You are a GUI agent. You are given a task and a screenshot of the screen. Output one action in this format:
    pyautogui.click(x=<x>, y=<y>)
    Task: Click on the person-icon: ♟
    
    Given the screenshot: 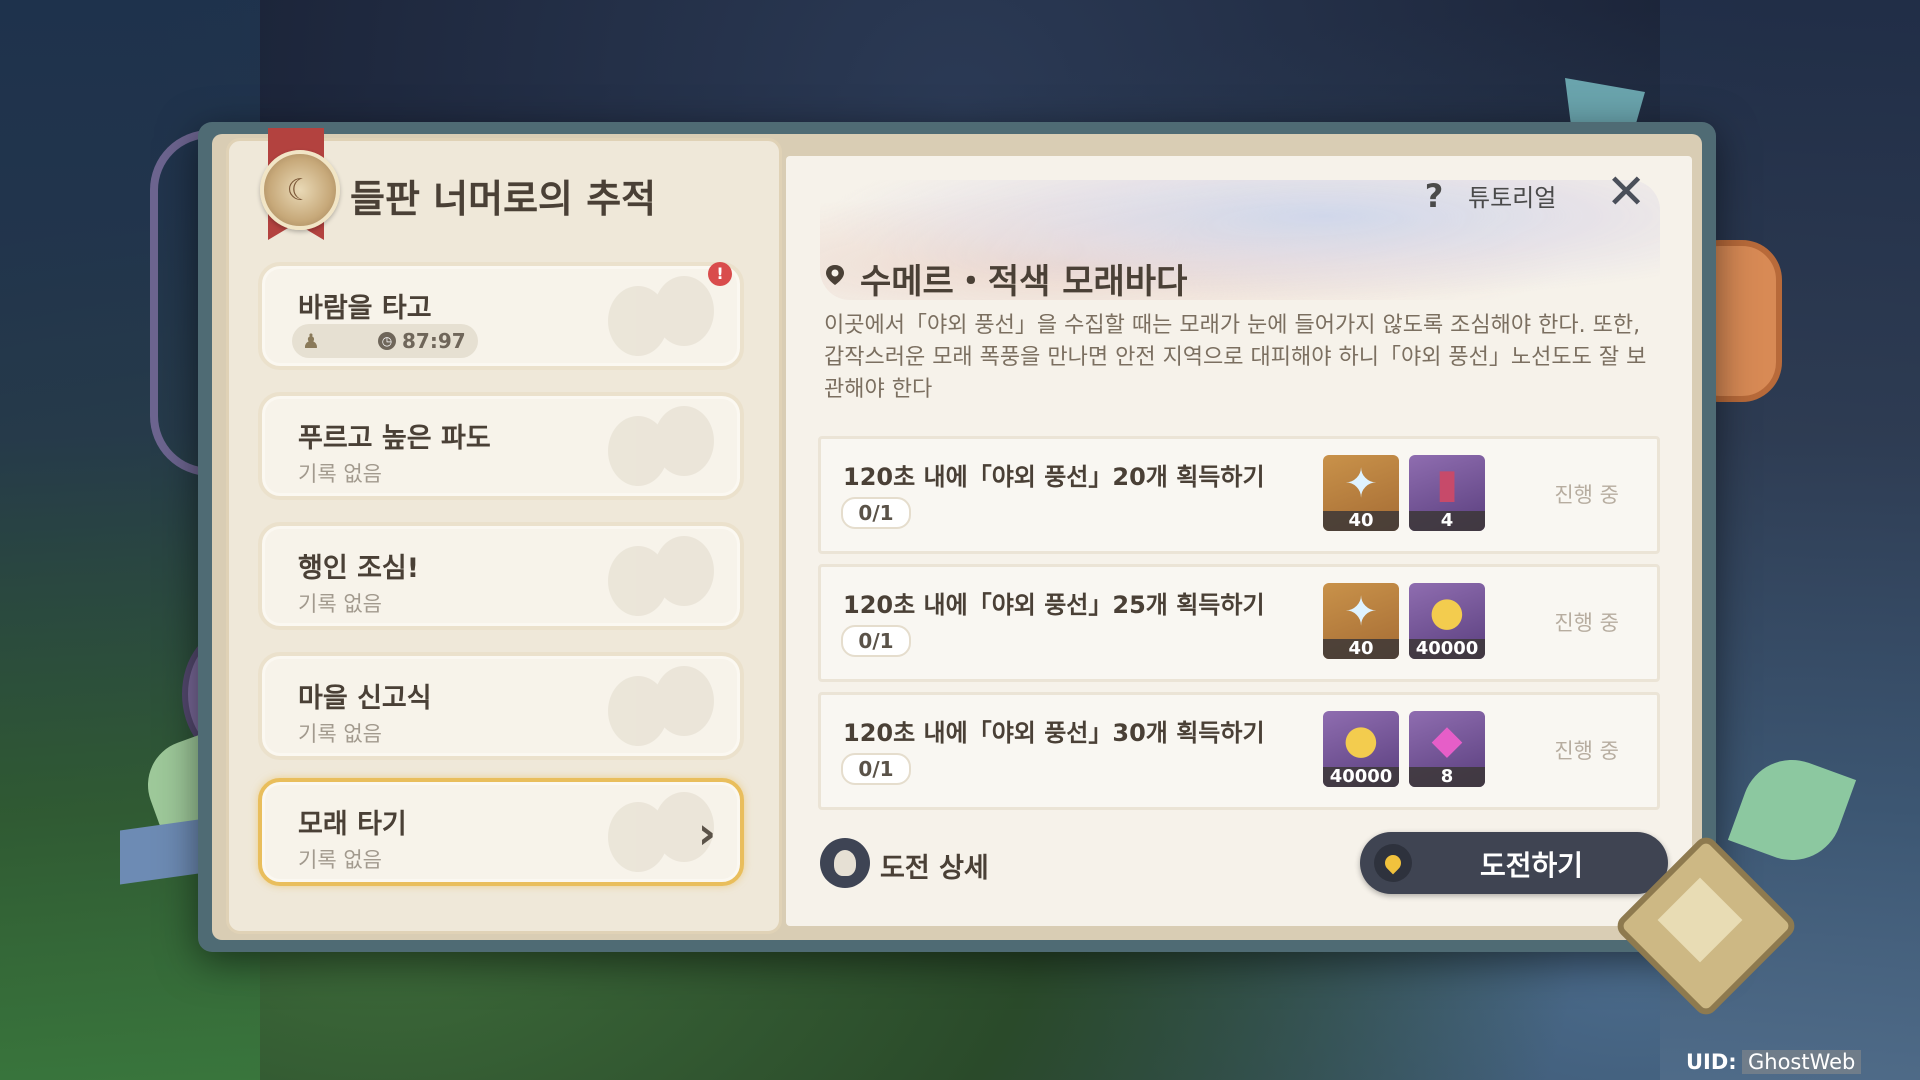 What is the action you would take?
    pyautogui.click(x=311, y=341)
    